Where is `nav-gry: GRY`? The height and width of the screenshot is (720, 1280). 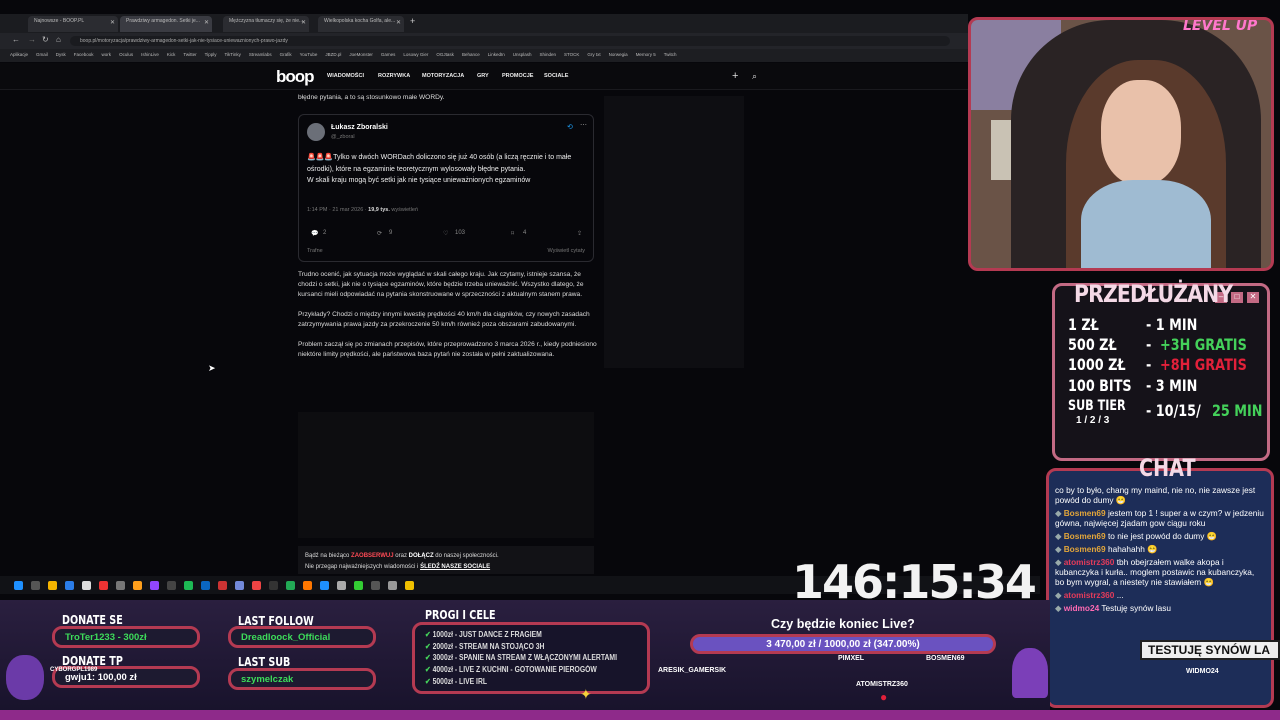
nav-gry: GRY is located at coordinates (483, 76).